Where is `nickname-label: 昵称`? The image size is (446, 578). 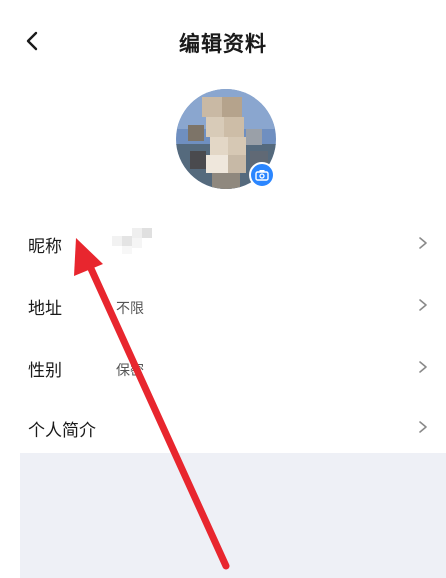 nickname-label: 昵称 is located at coordinates (45, 247).